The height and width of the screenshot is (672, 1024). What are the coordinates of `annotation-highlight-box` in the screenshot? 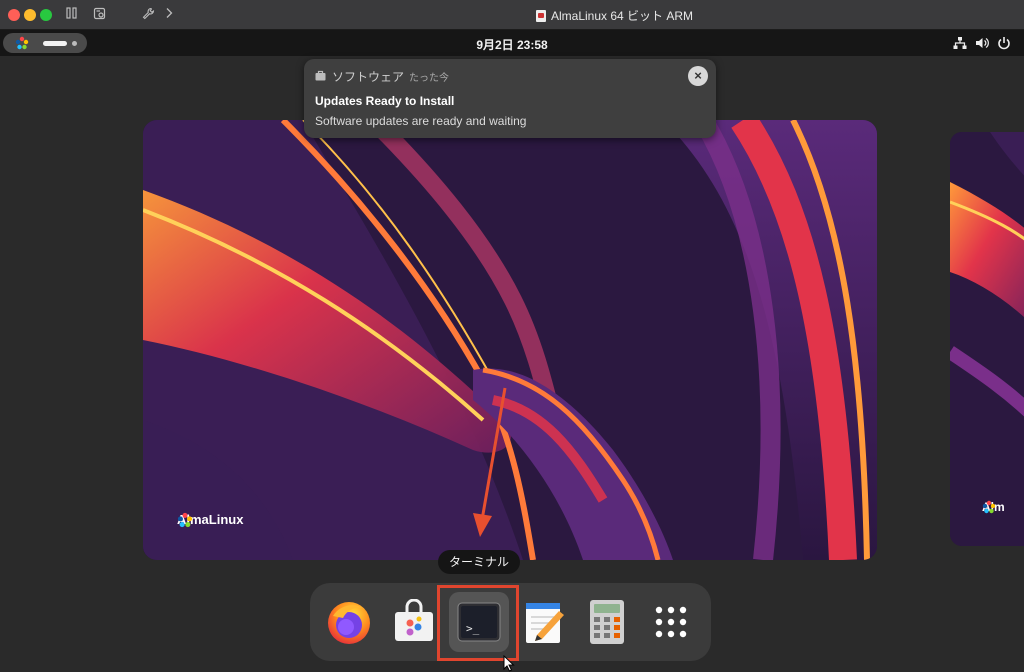 It's located at (478, 623).